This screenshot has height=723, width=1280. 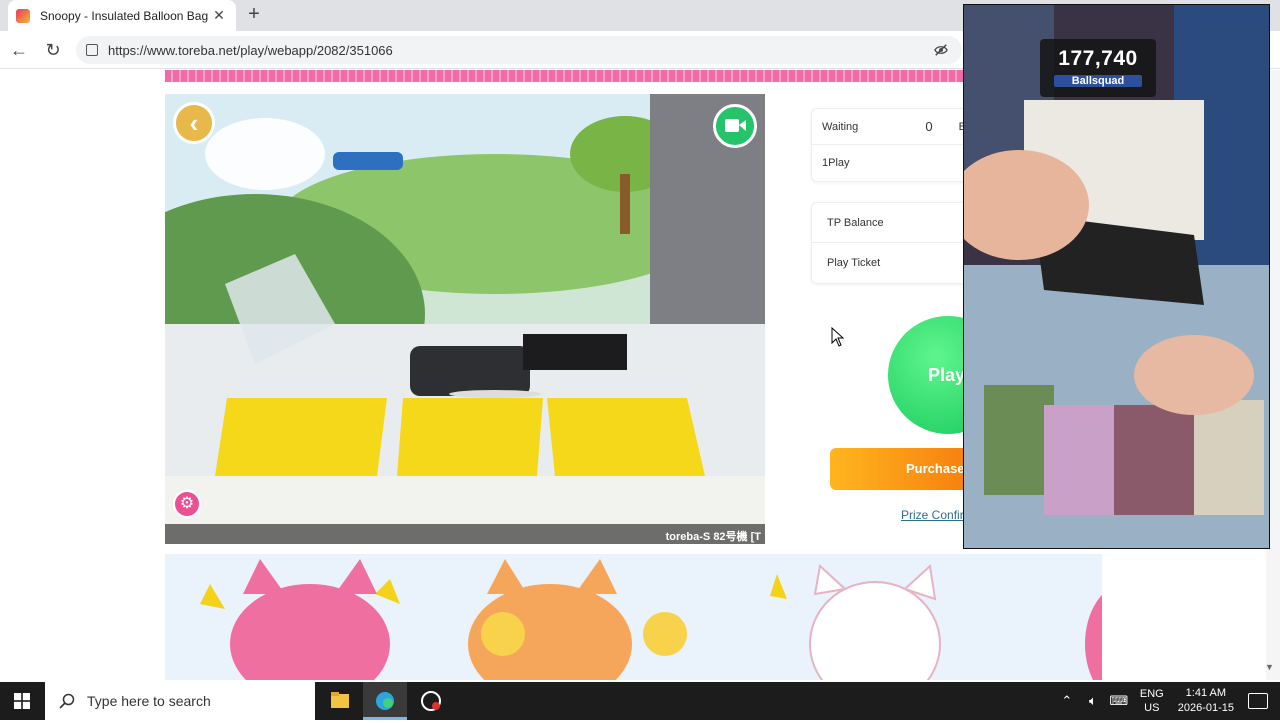 I want to click on machine-label: toreba-S 82号機 [T, so click(x=465, y=534).